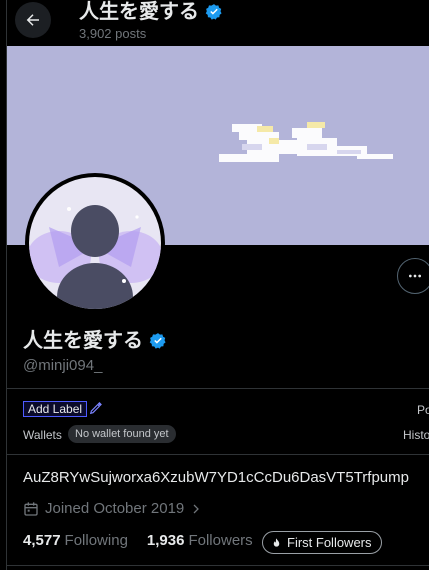 The width and height of the screenshot is (429, 570). I want to click on back-arrow-icon, so click(32, 20).